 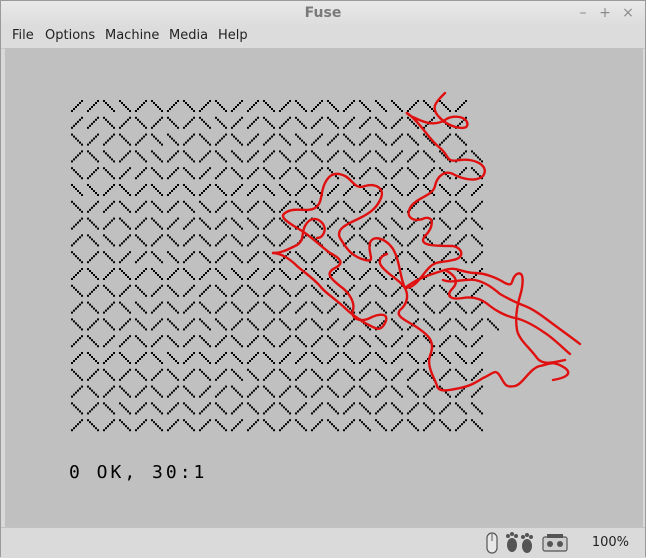 I want to click on footprints-icon, so click(x=520, y=543).